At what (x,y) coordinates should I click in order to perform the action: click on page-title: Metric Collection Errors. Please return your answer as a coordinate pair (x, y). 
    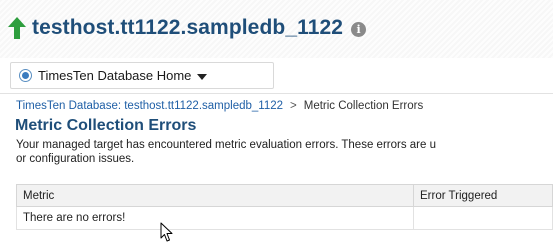
    Looking at the image, I should click on (106, 125).